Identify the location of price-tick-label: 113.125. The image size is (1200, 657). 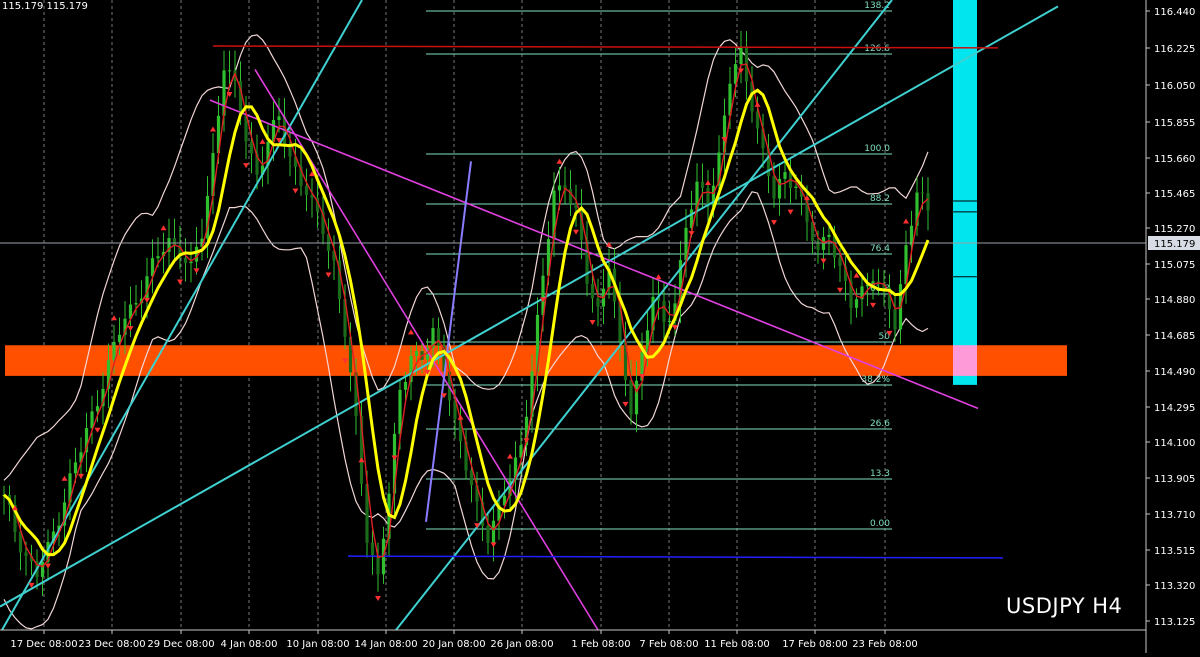
(1174, 622).